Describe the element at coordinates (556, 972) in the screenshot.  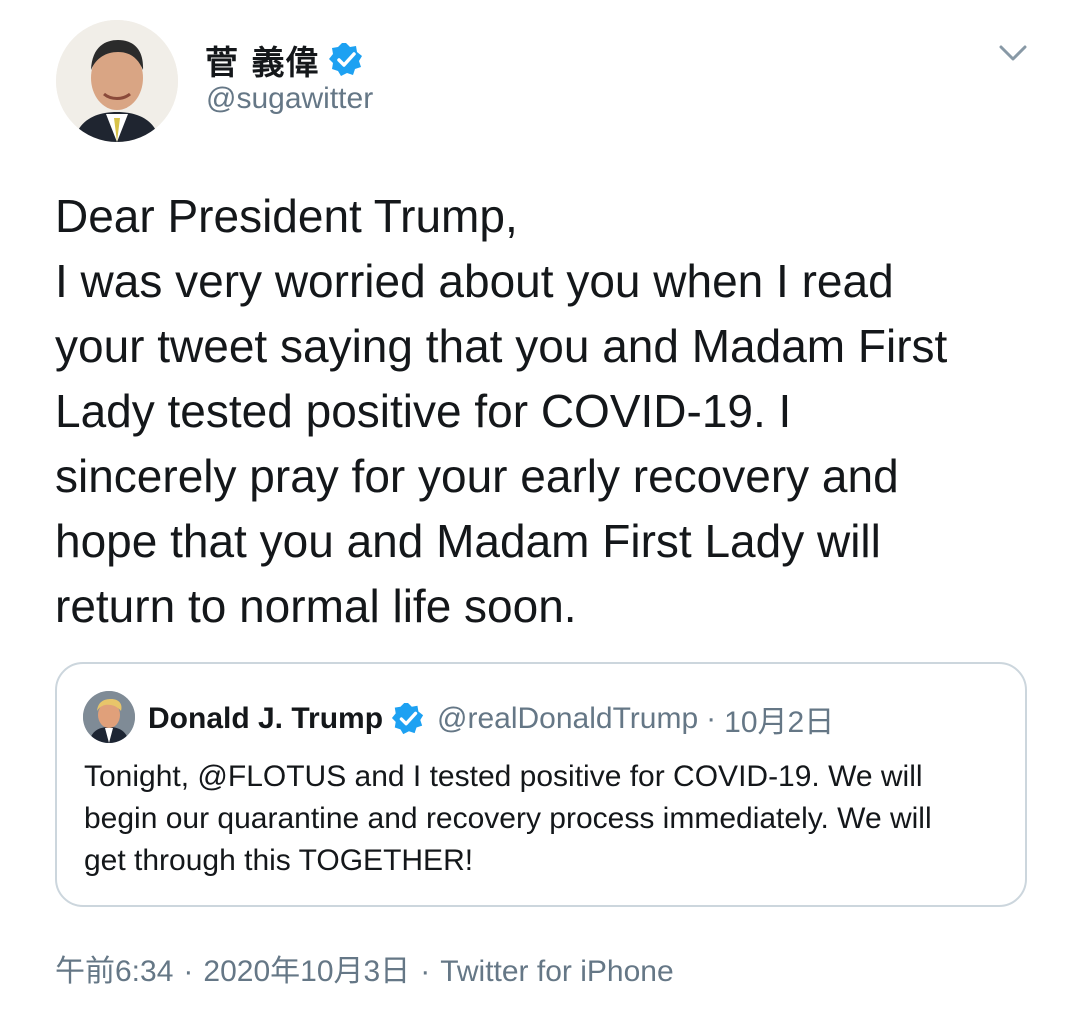
I see `tweet-source-link: Twitter for iPhone` at that location.